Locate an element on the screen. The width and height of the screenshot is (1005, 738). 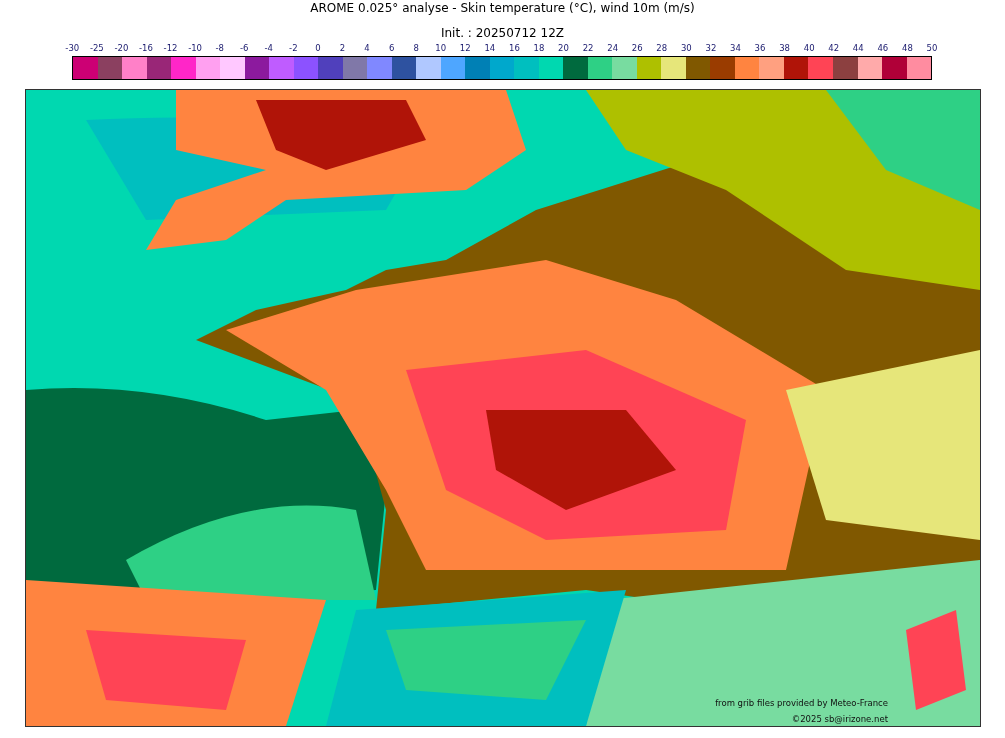
colorbar-tick-label: 8 is located at coordinates (416, 49).